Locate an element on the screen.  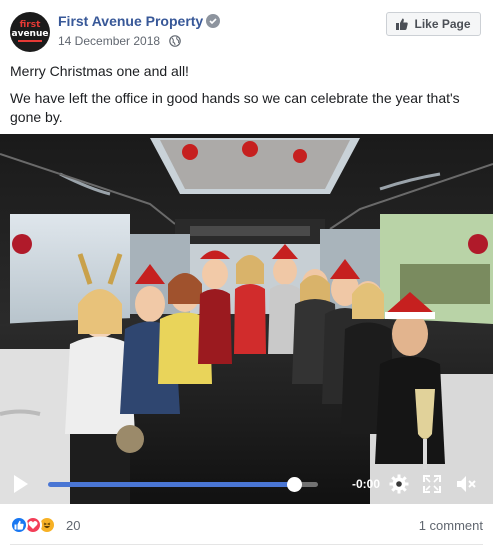
globe-icon is located at coordinates (175, 41).